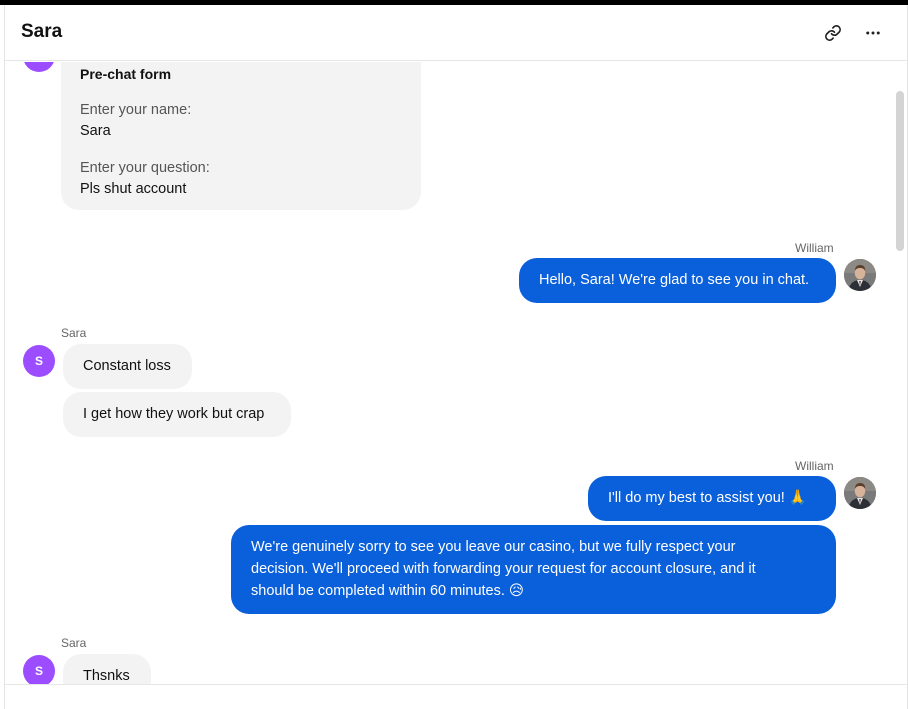 Image resolution: width=908 pixels, height=709 pixels. What do you see at coordinates (133, 189) in the screenshot?
I see `question-value: Pls shut account` at bounding box center [133, 189].